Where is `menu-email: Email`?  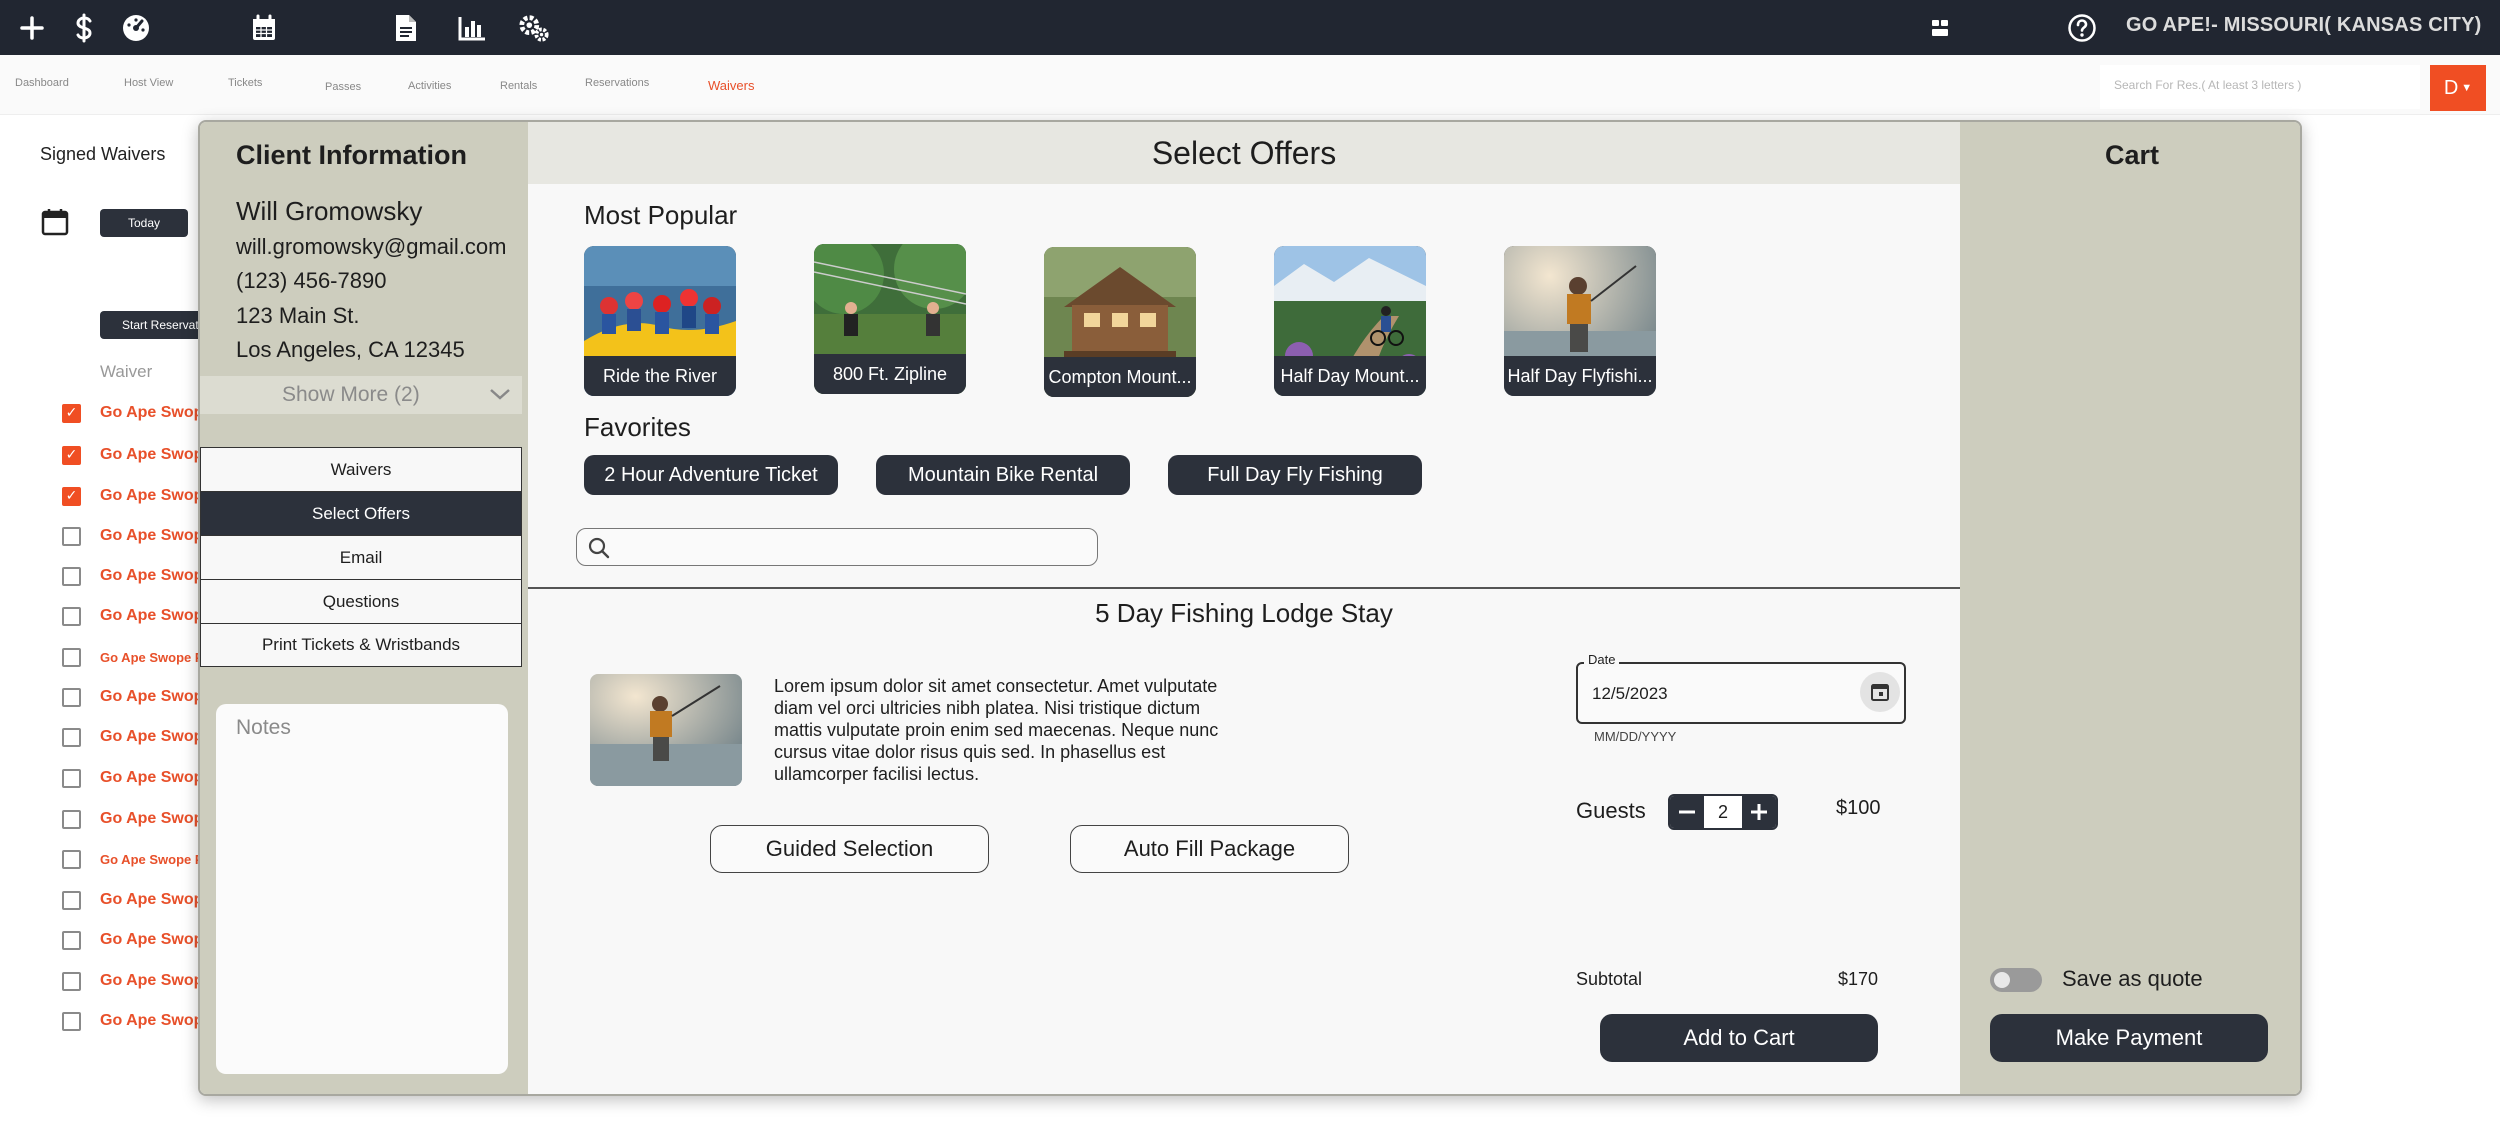 menu-email: Email is located at coordinates (361, 557).